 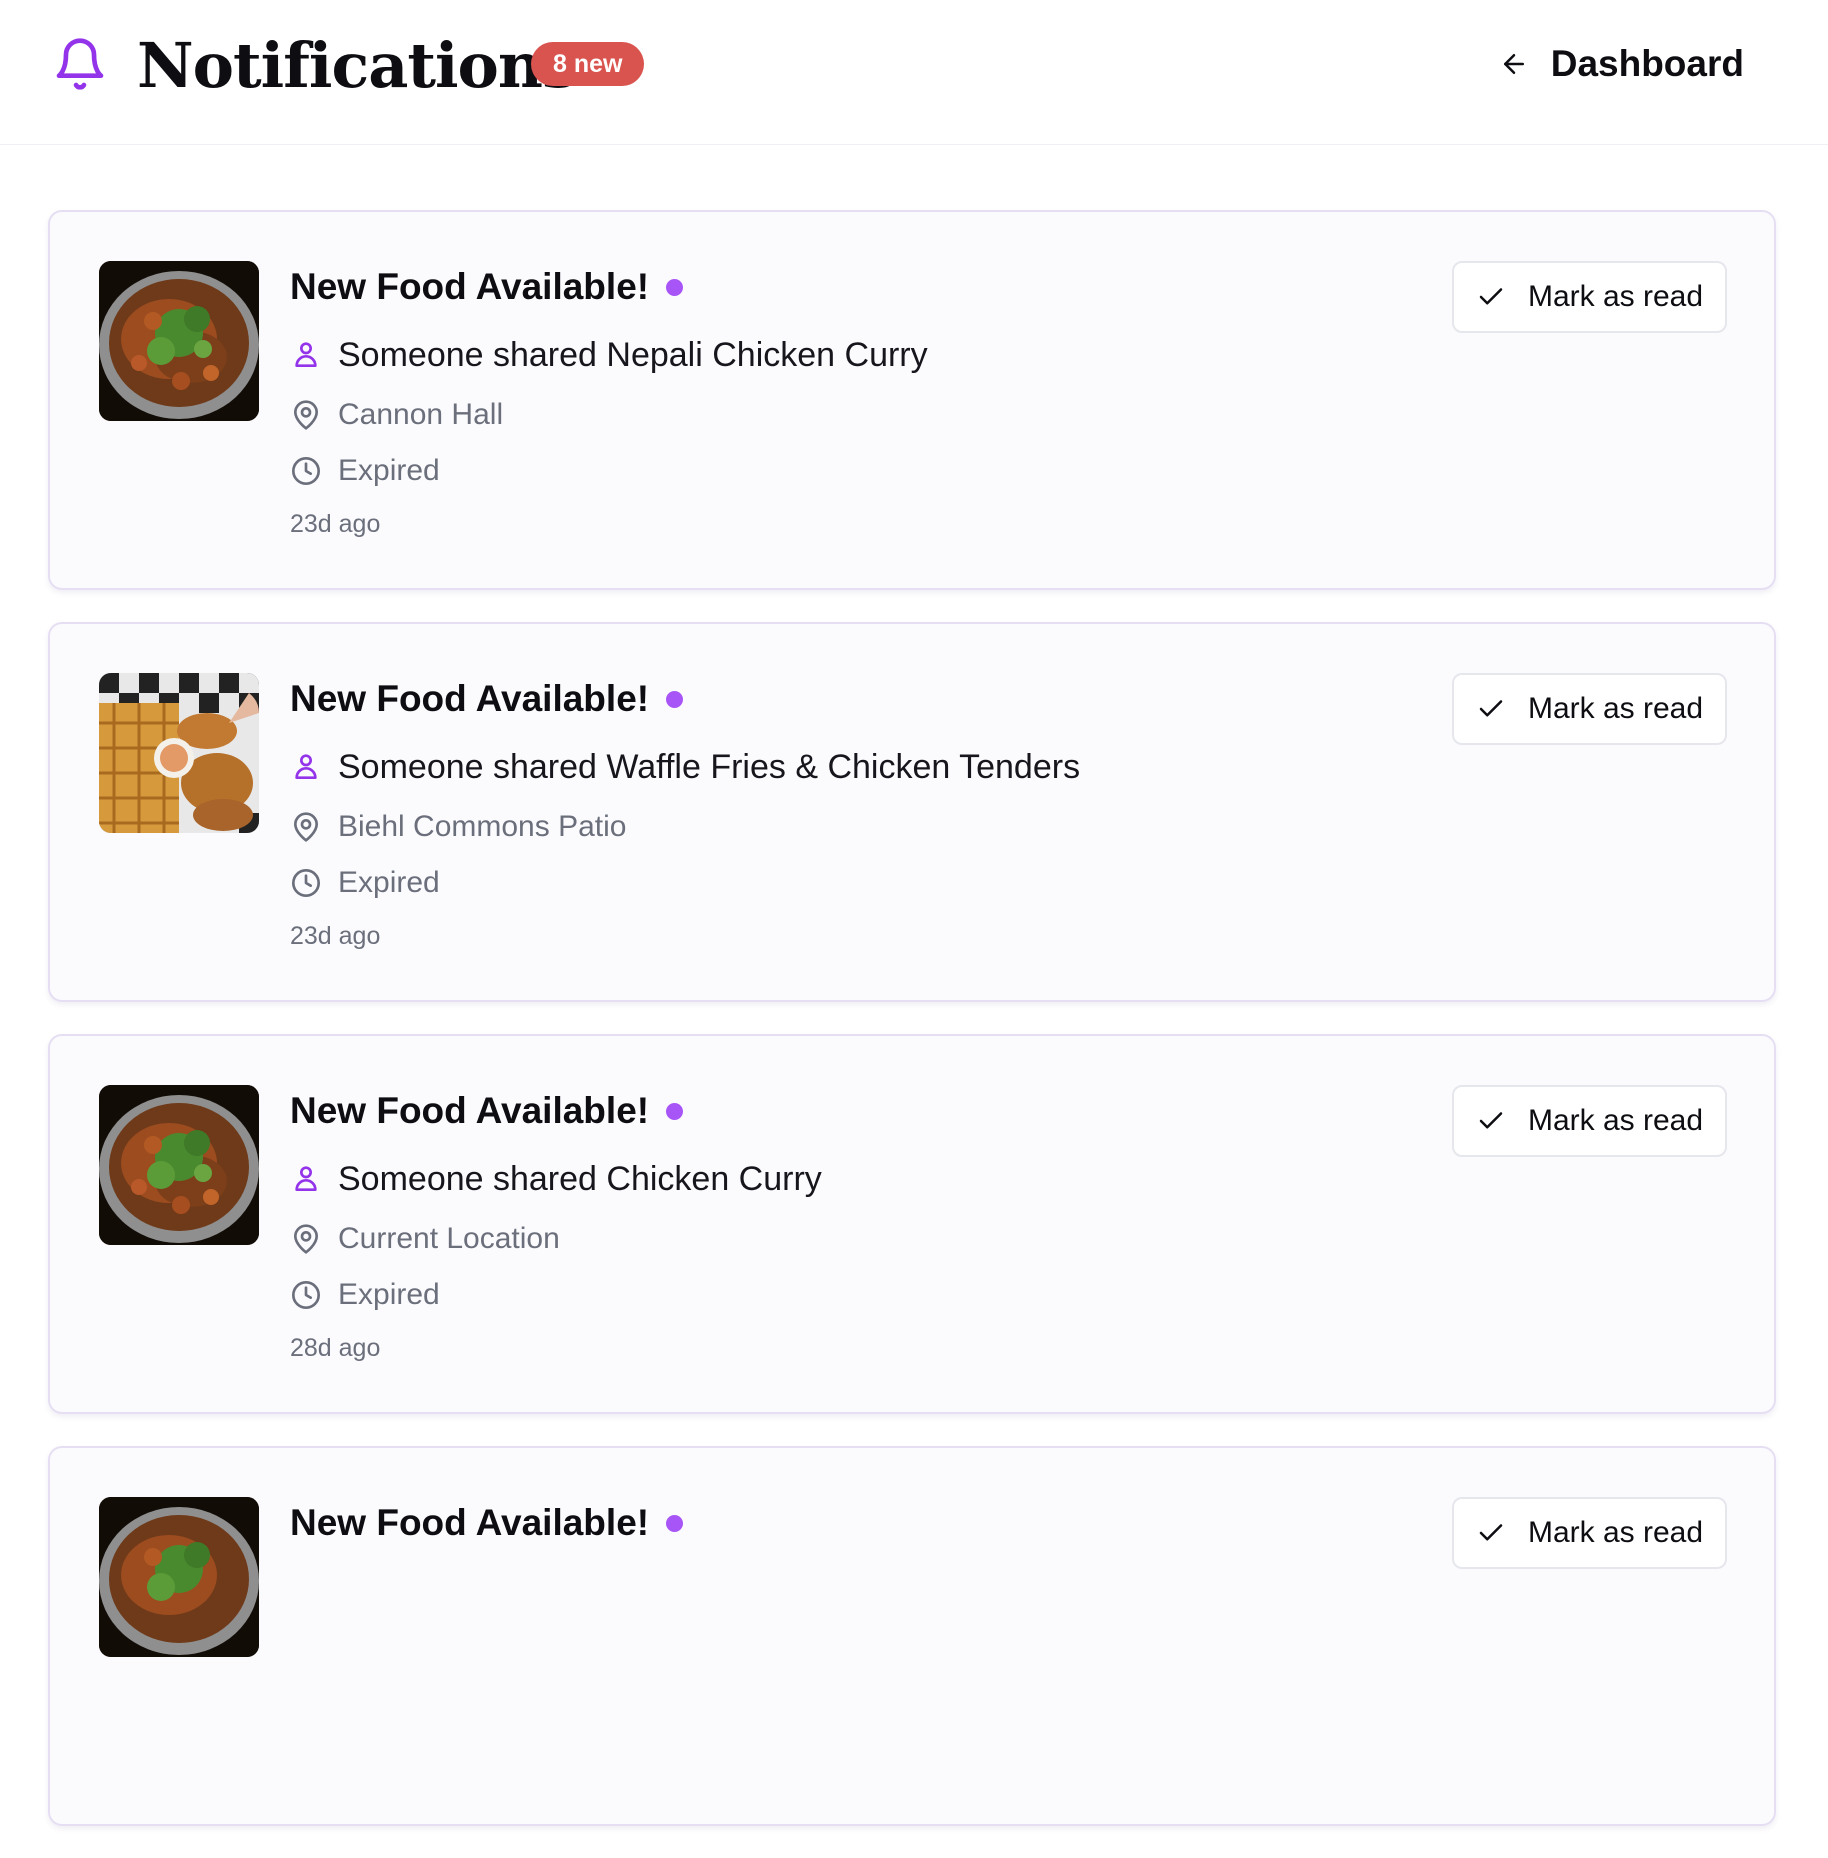 I want to click on notification-content: New Food Available!, so click(x=855, y=1523).